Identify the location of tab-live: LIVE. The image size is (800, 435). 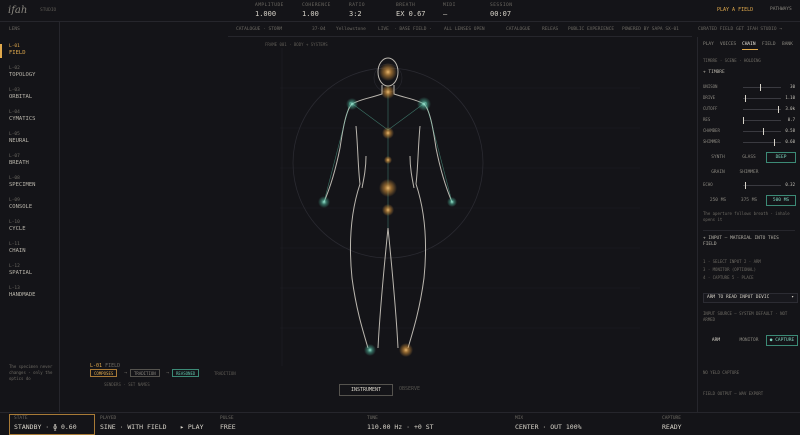
(383, 29).